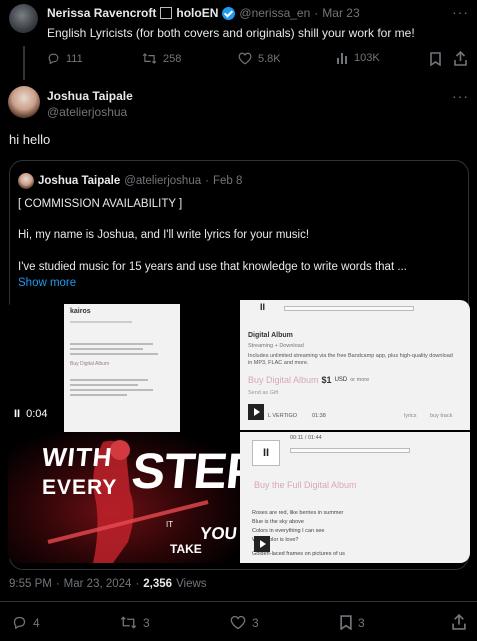 This screenshot has height=641, width=477. I want to click on view-count: 2,356, so click(158, 584).